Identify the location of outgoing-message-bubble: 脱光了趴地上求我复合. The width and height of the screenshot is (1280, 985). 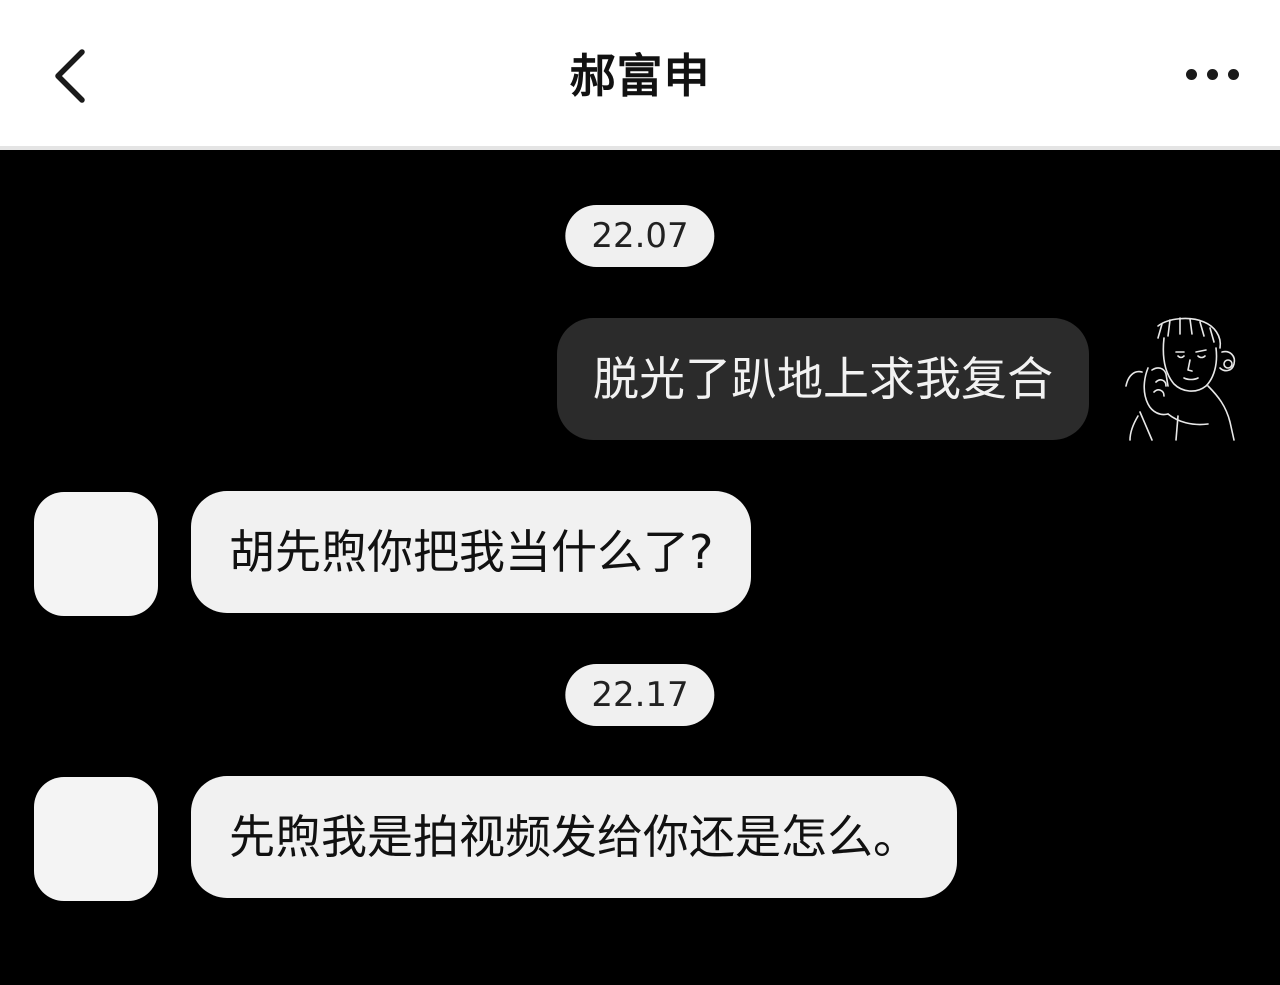
(823, 379).